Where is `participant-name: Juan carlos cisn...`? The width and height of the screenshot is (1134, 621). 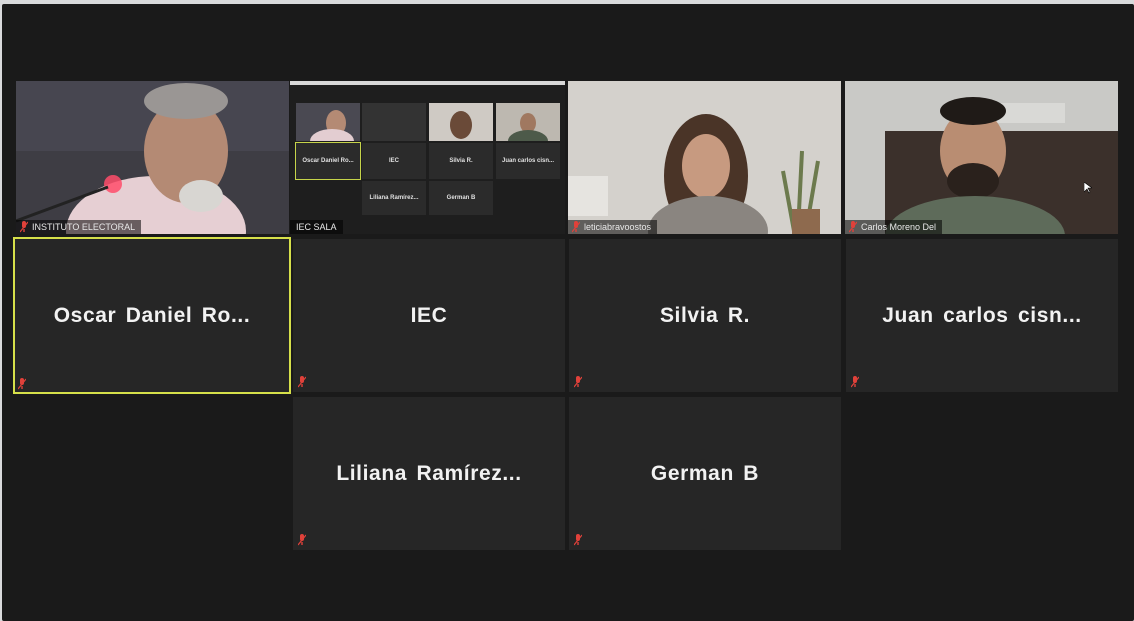 participant-name: Juan carlos cisn... is located at coordinates (982, 315).